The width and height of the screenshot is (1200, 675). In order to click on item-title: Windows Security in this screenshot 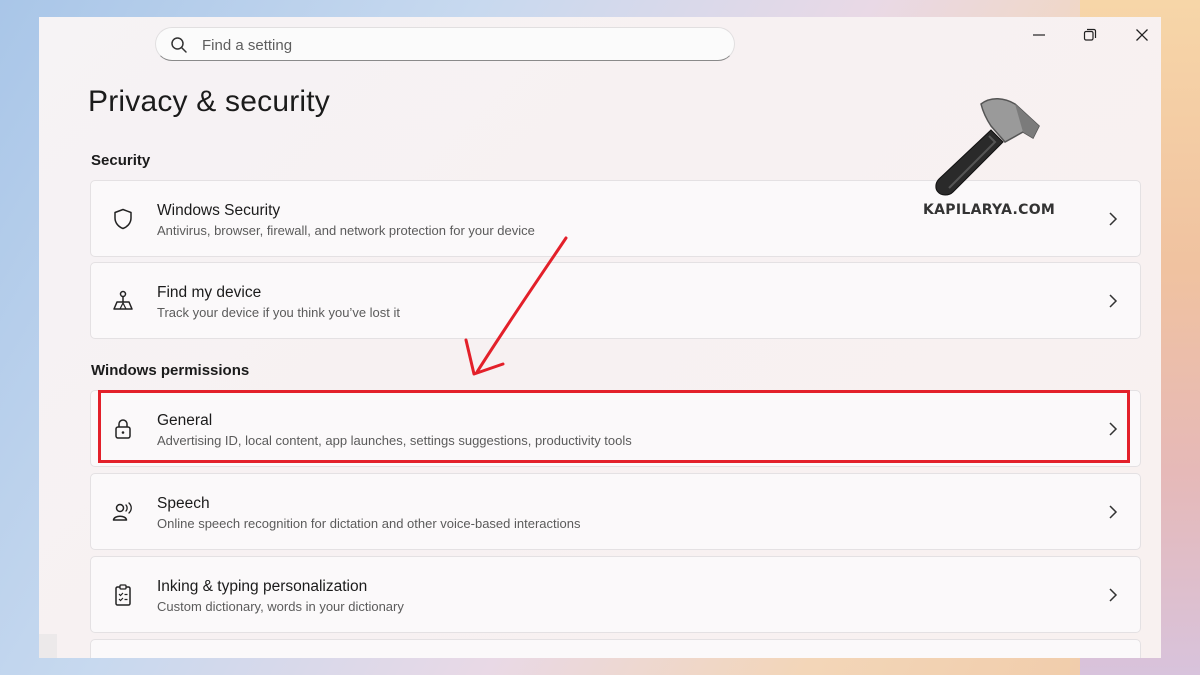, I will do `click(219, 210)`.